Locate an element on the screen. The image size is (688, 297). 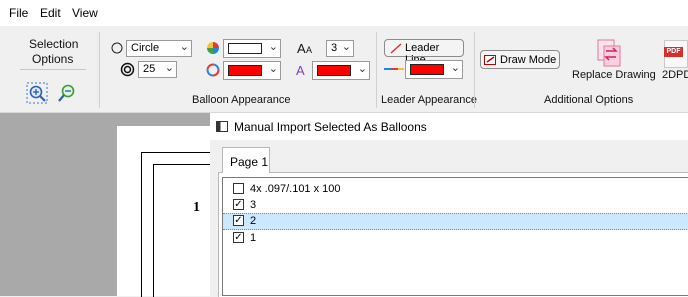
drawing-sheet: 1 is located at coordinates (164, 211).